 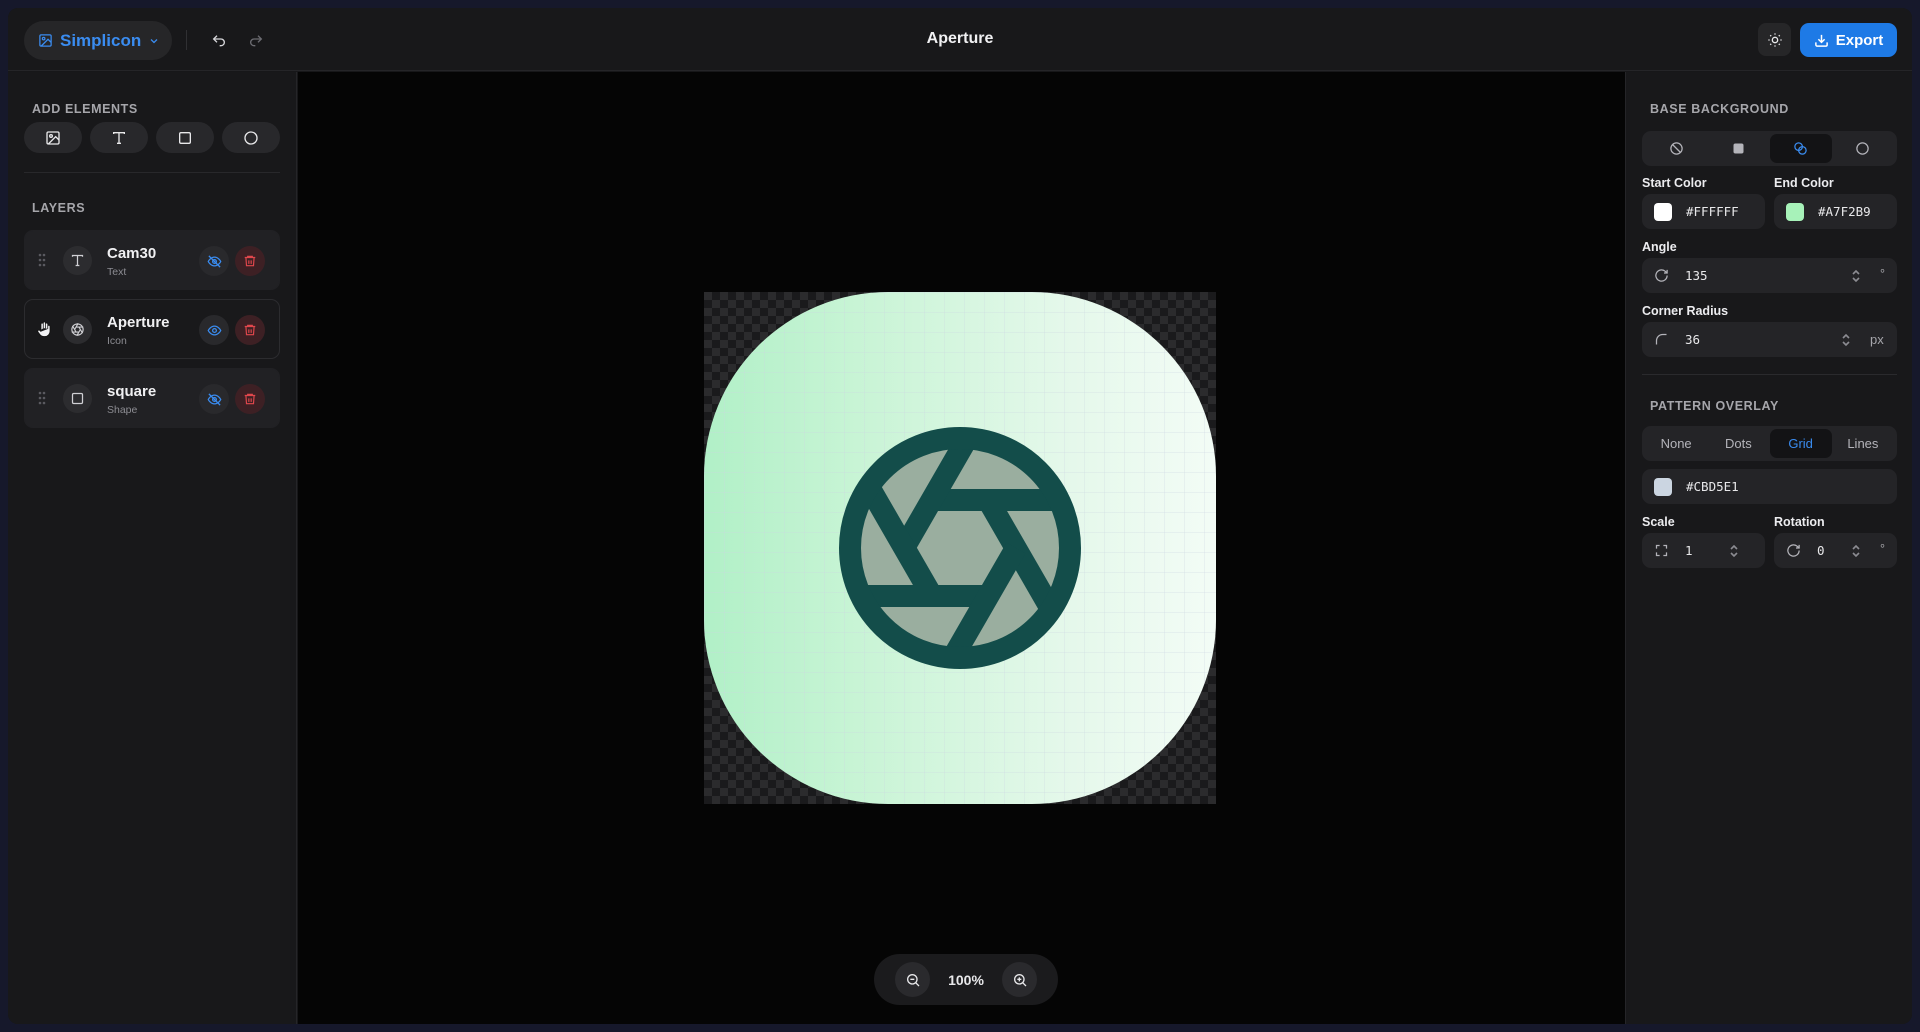 I want to click on background-mode-selector, so click(x=1769, y=148).